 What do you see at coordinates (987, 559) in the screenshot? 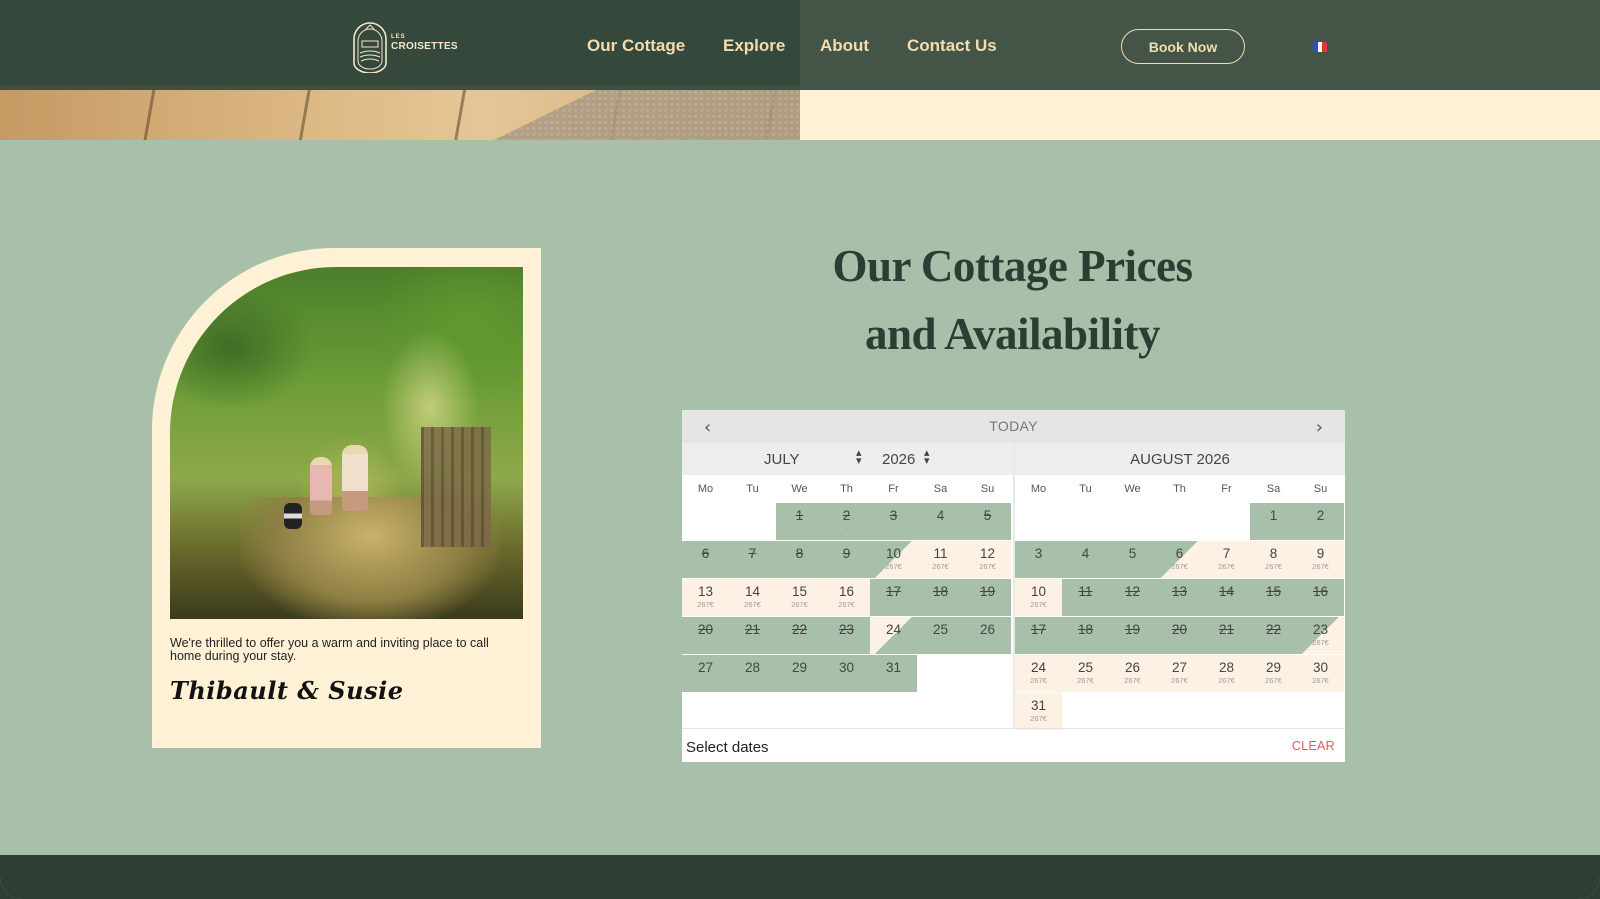
I see `day-cell: 12 267€` at bounding box center [987, 559].